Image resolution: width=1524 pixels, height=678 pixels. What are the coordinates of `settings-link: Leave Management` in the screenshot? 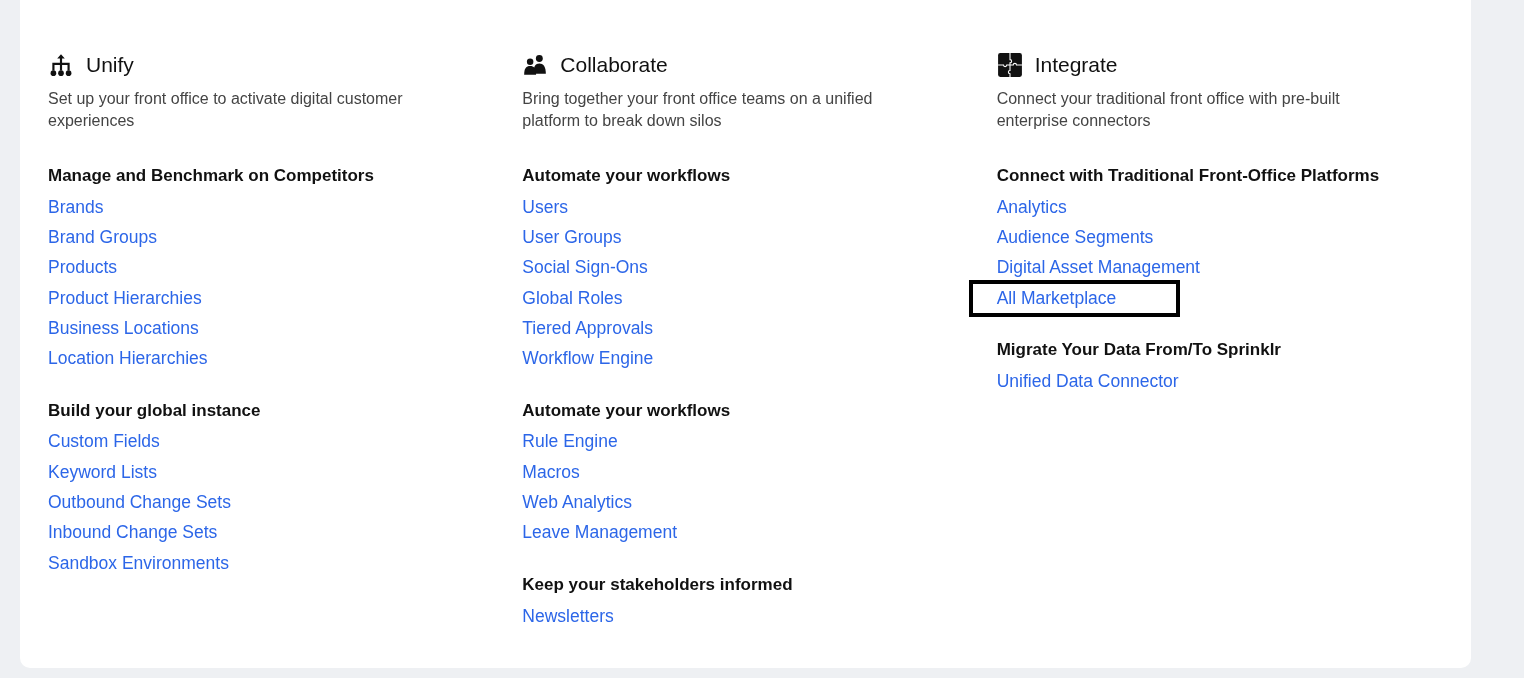 It's located at (600, 533).